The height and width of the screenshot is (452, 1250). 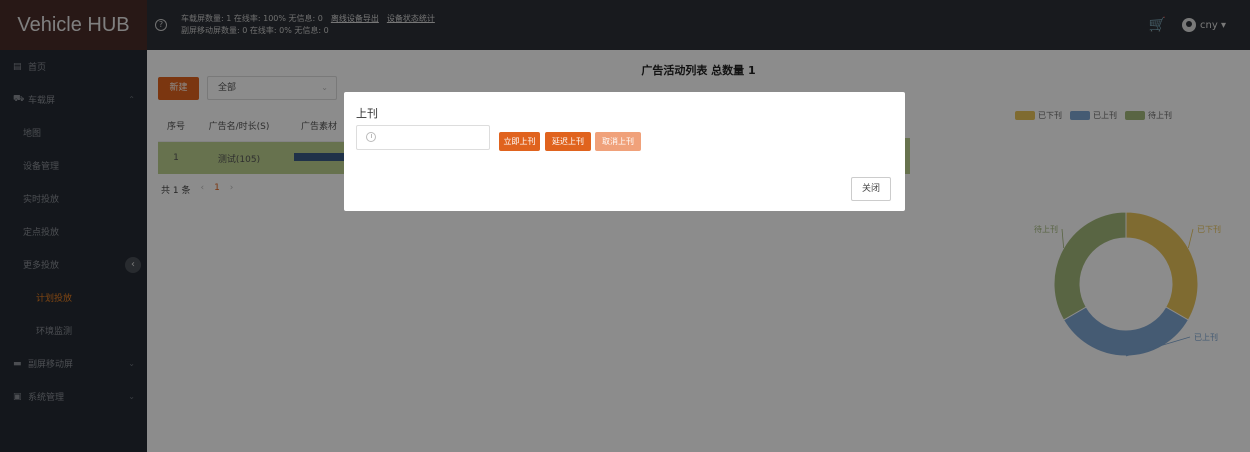 What do you see at coordinates (618, 141) in the screenshot?
I see `cancel-publish-button: 取消上刊` at bounding box center [618, 141].